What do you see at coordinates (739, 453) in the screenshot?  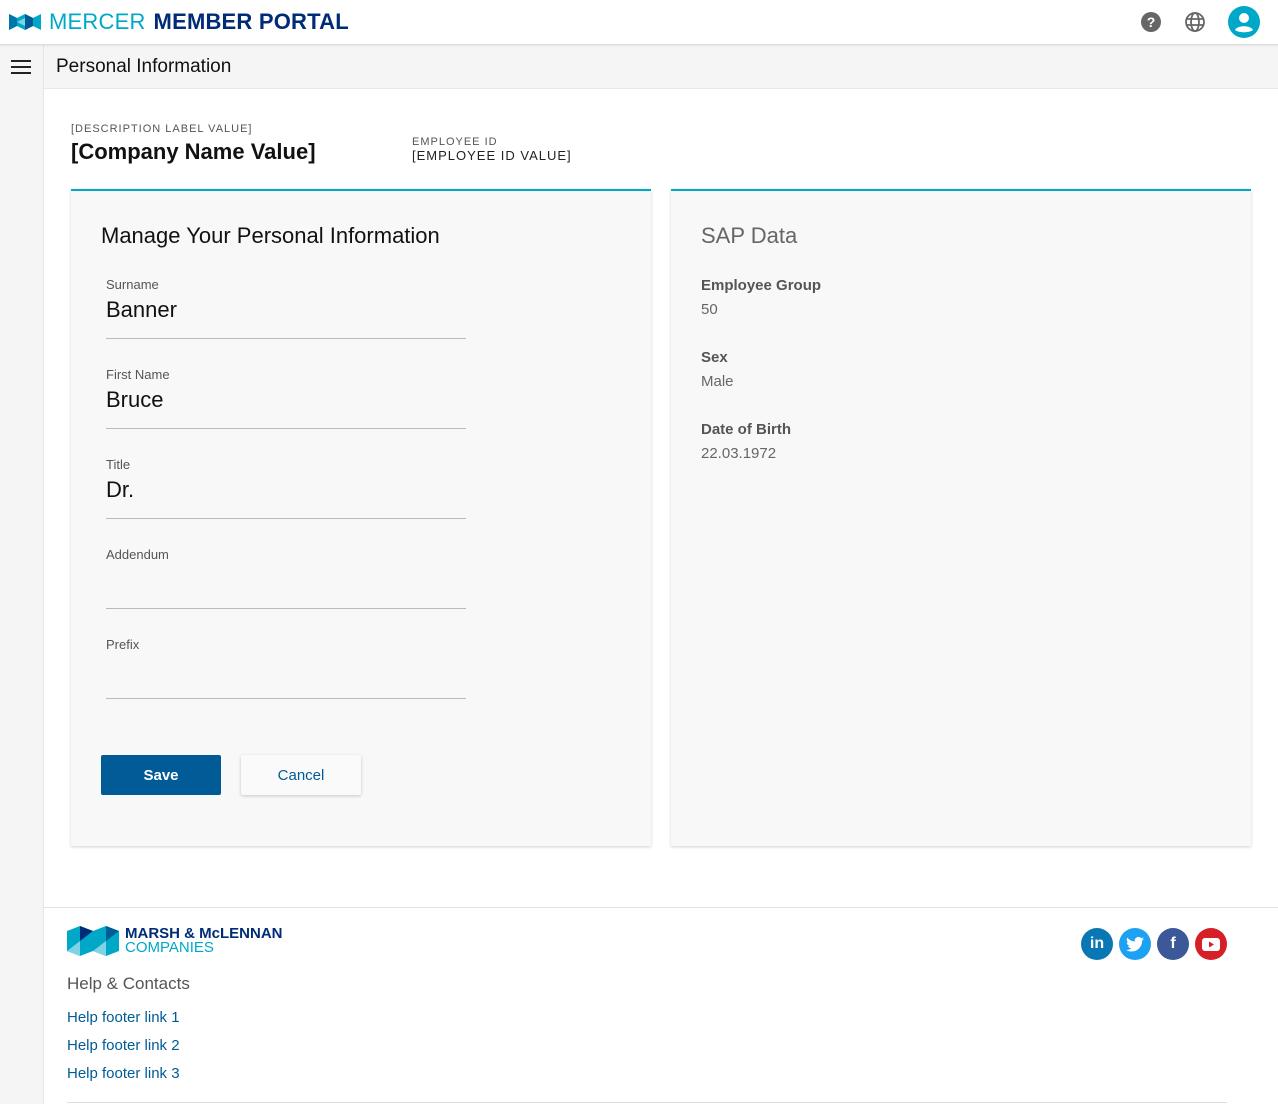 I see `dob-value: 22.03.1972` at bounding box center [739, 453].